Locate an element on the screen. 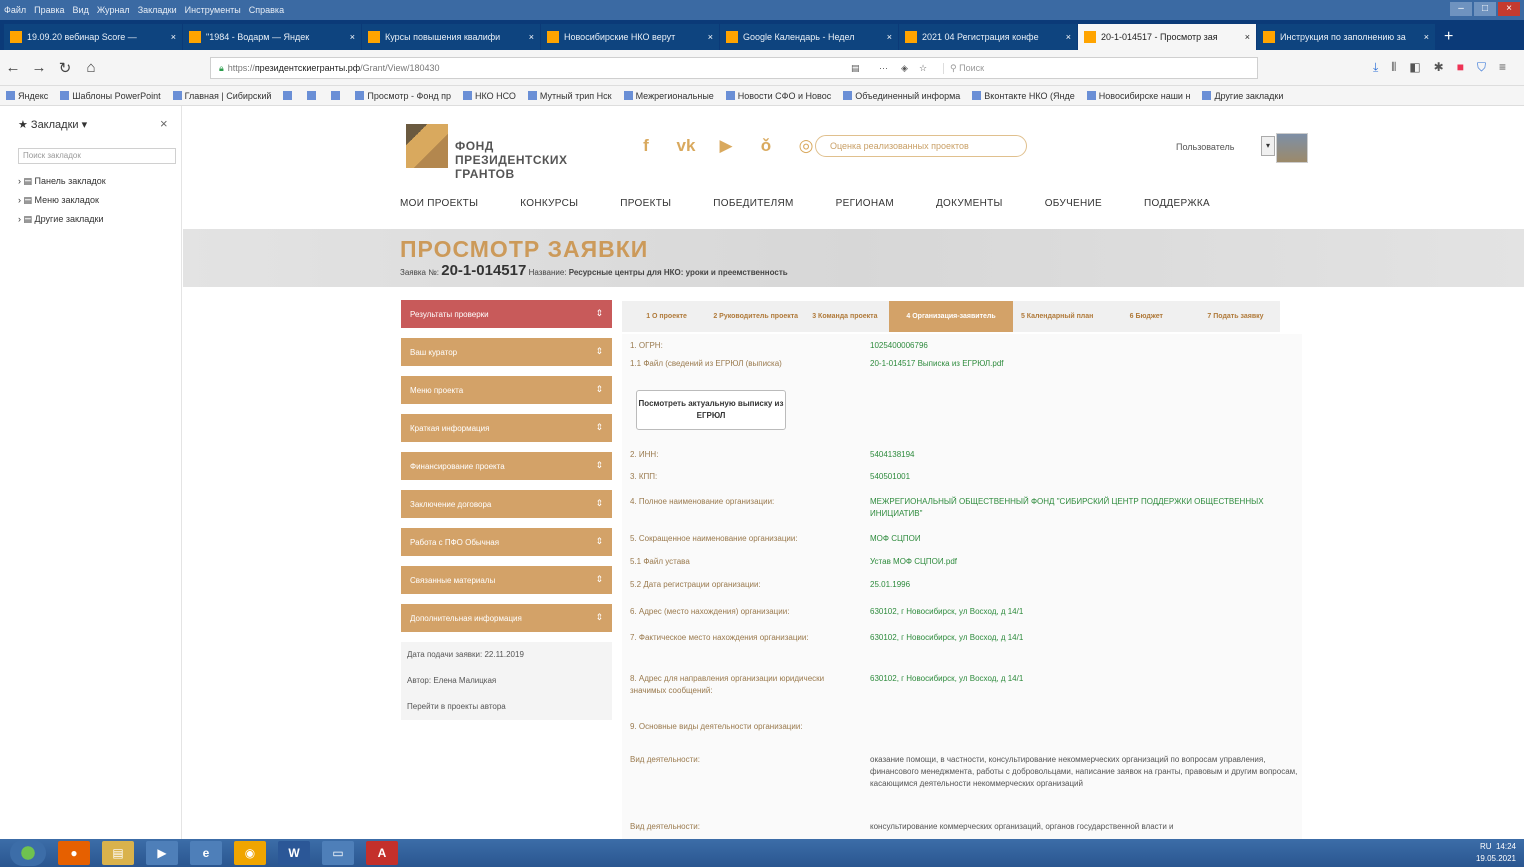 The height and width of the screenshot is (867, 1524). pdf-icon: A is located at coordinates (382, 853).